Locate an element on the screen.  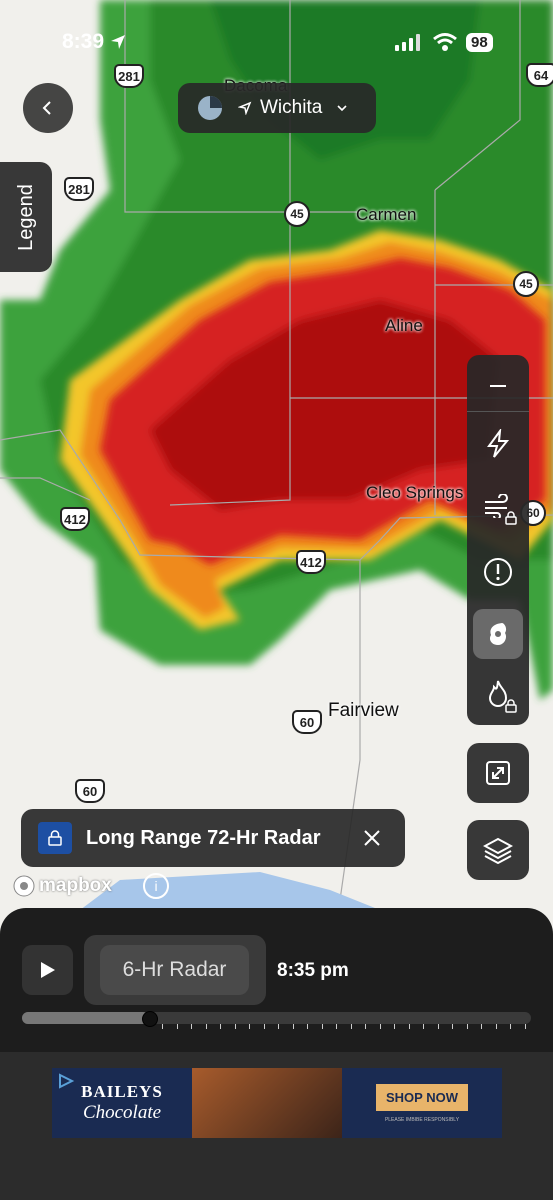
expand-icon is located at coordinates (498, 773).